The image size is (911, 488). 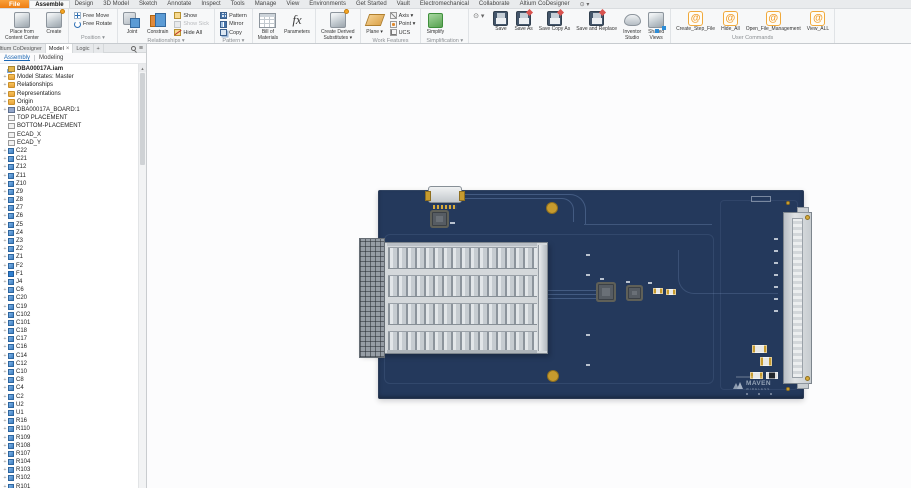 I want to click on ribbon-button-shared-views: Shared Views, so click(x=656, y=26).